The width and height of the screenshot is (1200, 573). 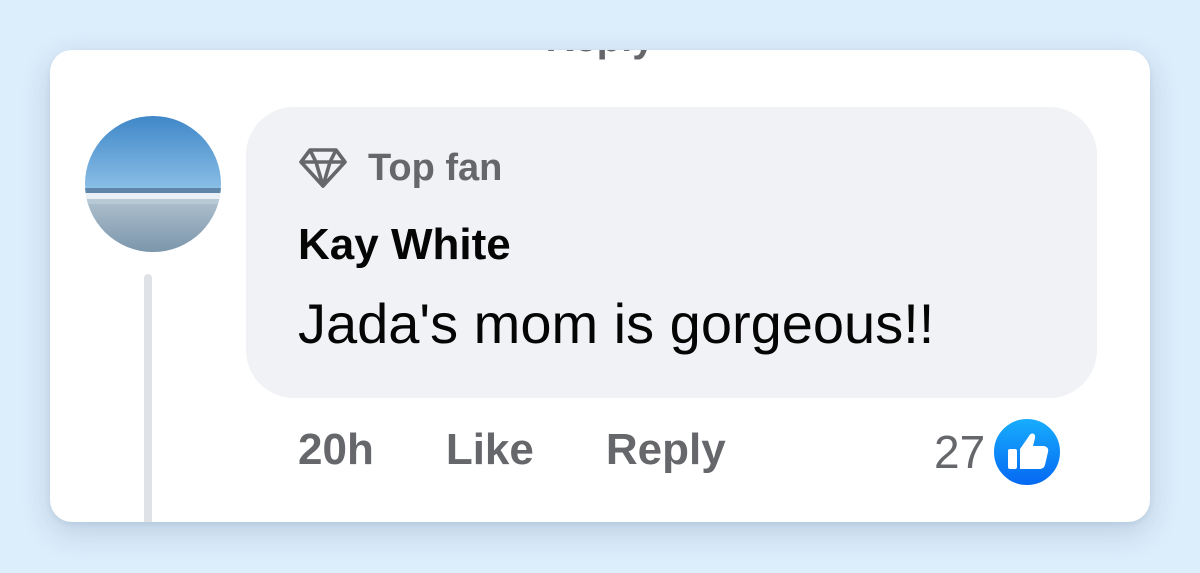 What do you see at coordinates (616, 323) in the screenshot?
I see `comment-text: Jada's mom is gorgeous!!` at bounding box center [616, 323].